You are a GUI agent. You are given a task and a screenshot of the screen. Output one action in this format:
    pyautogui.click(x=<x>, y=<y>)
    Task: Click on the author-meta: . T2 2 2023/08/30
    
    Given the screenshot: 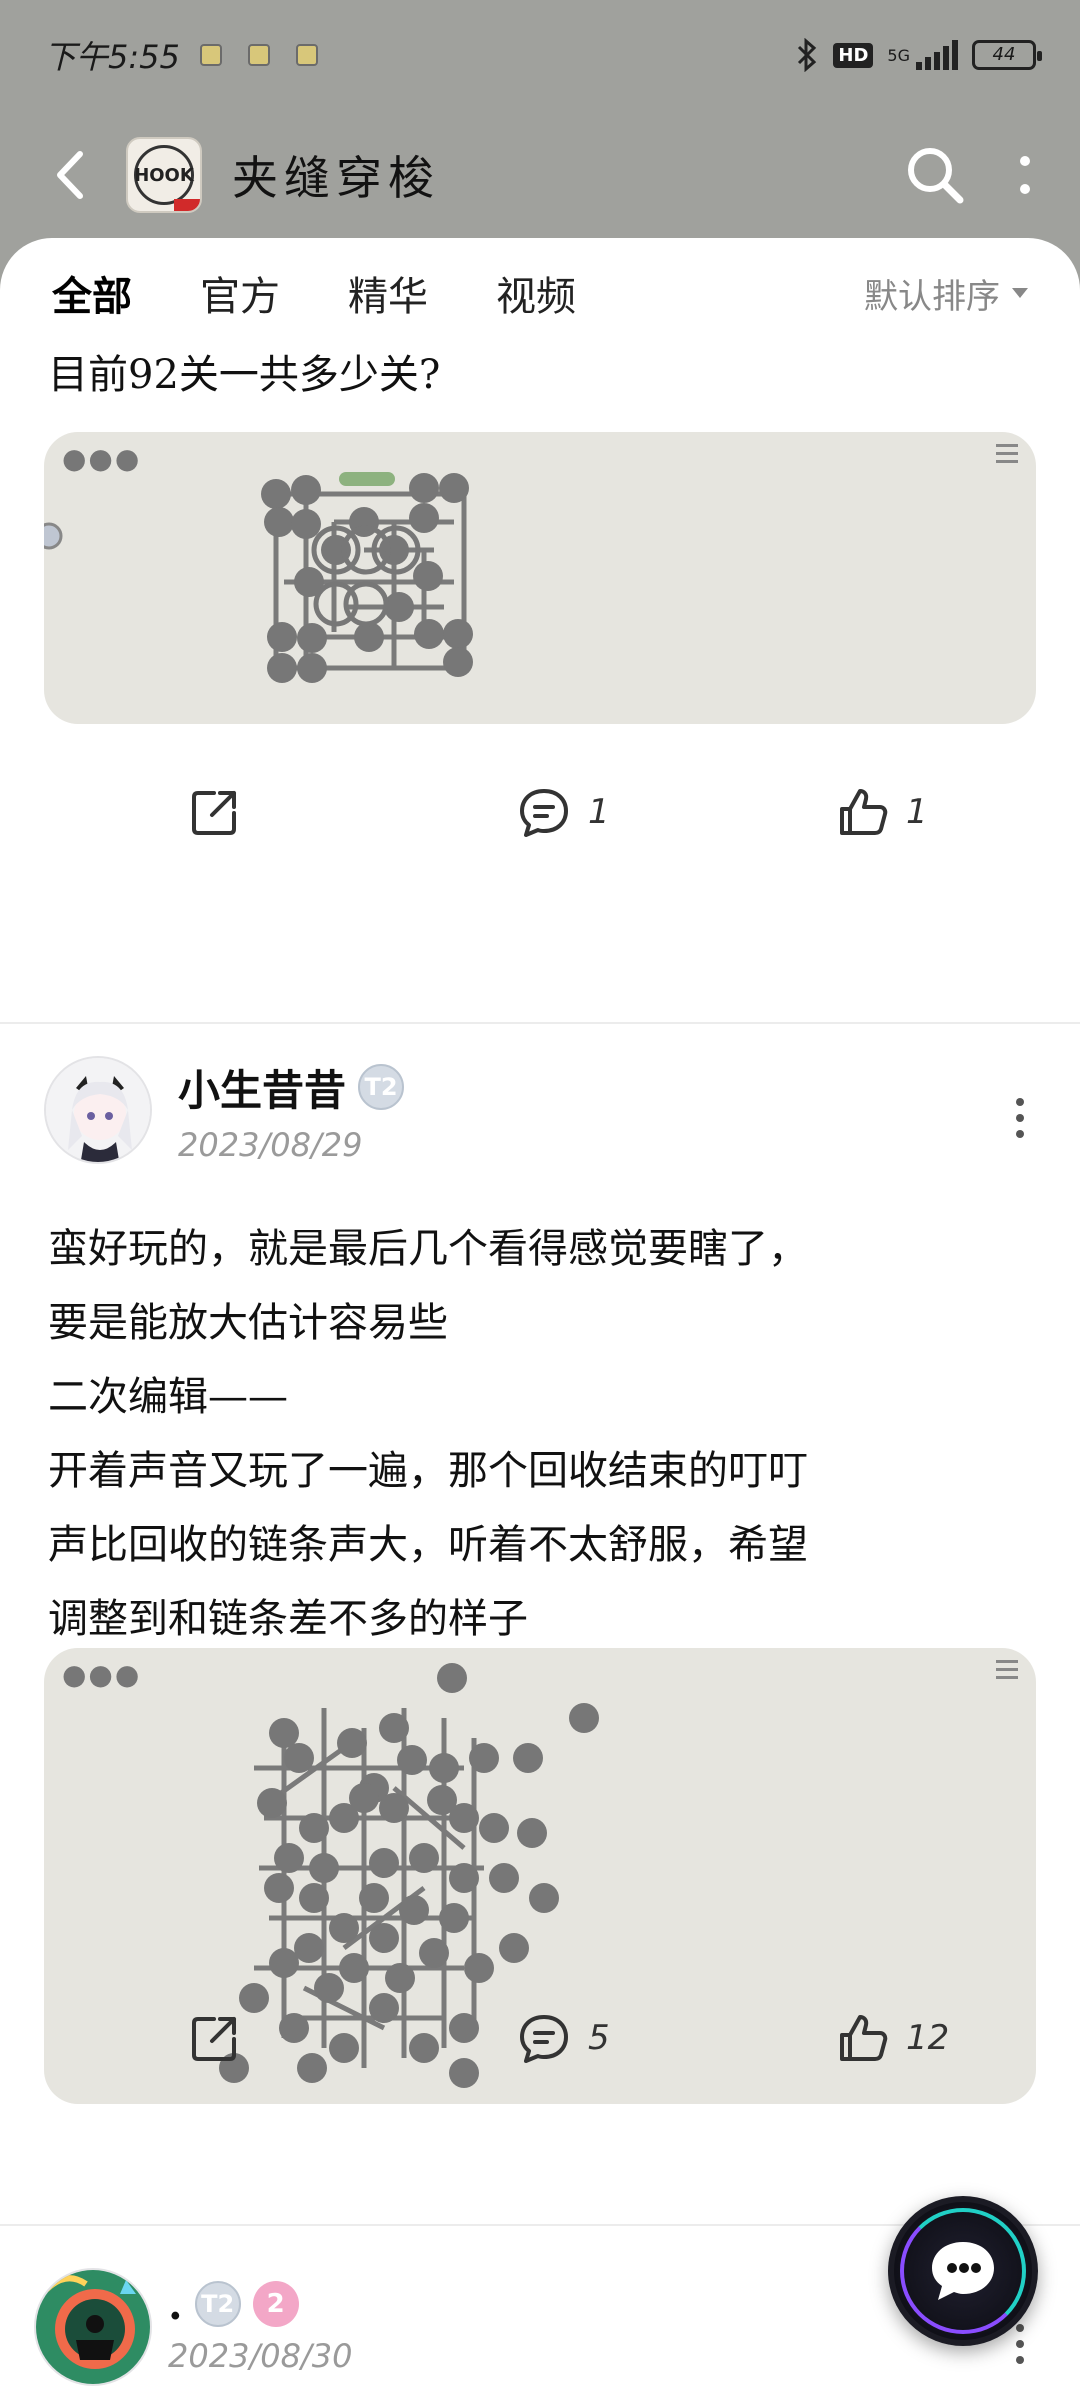 What is the action you would take?
    pyautogui.click(x=260, y=2327)
    